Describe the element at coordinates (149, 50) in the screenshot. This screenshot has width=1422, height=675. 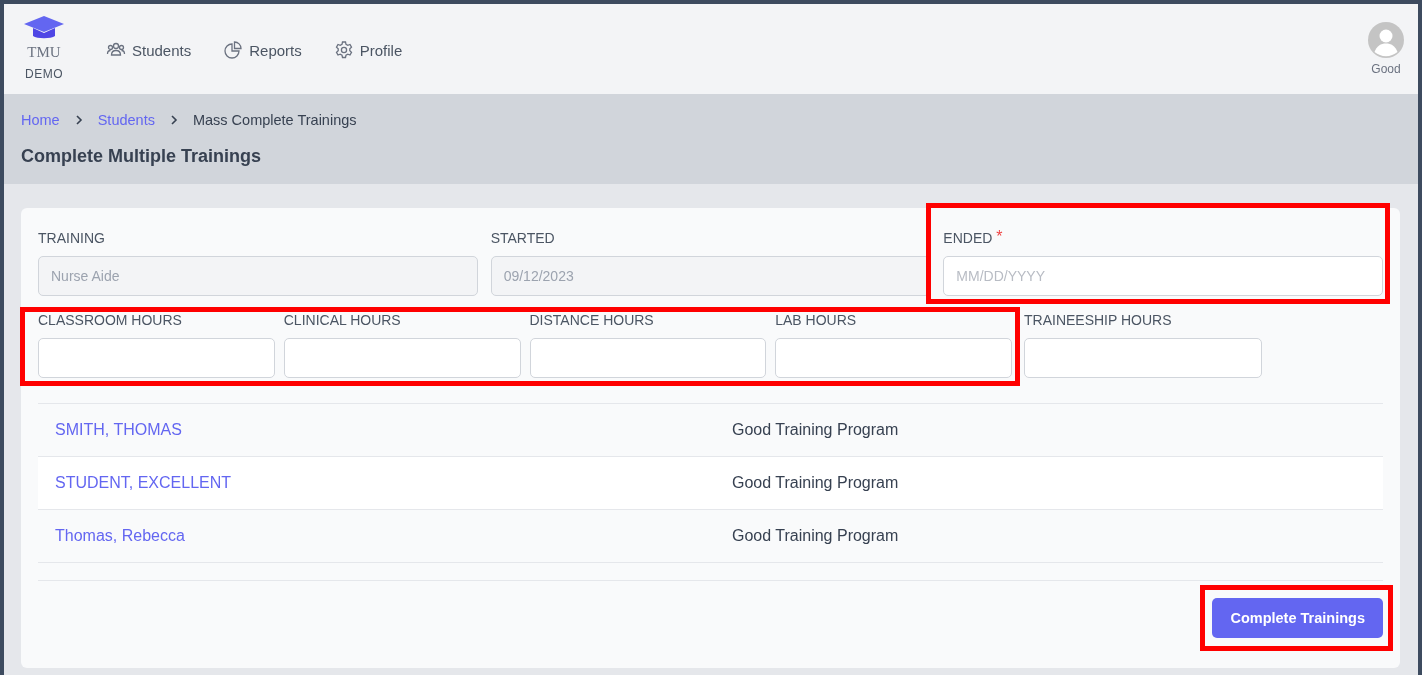
I see `nav-link: Students` at that location.